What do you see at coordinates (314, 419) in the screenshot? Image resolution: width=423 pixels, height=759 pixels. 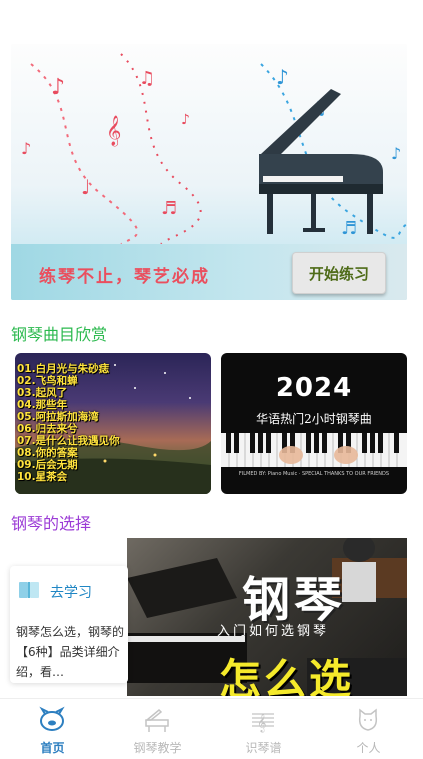 I see `card-subtitle: 华语热门2小时钢琴曲` at bounding box center [314, 419].